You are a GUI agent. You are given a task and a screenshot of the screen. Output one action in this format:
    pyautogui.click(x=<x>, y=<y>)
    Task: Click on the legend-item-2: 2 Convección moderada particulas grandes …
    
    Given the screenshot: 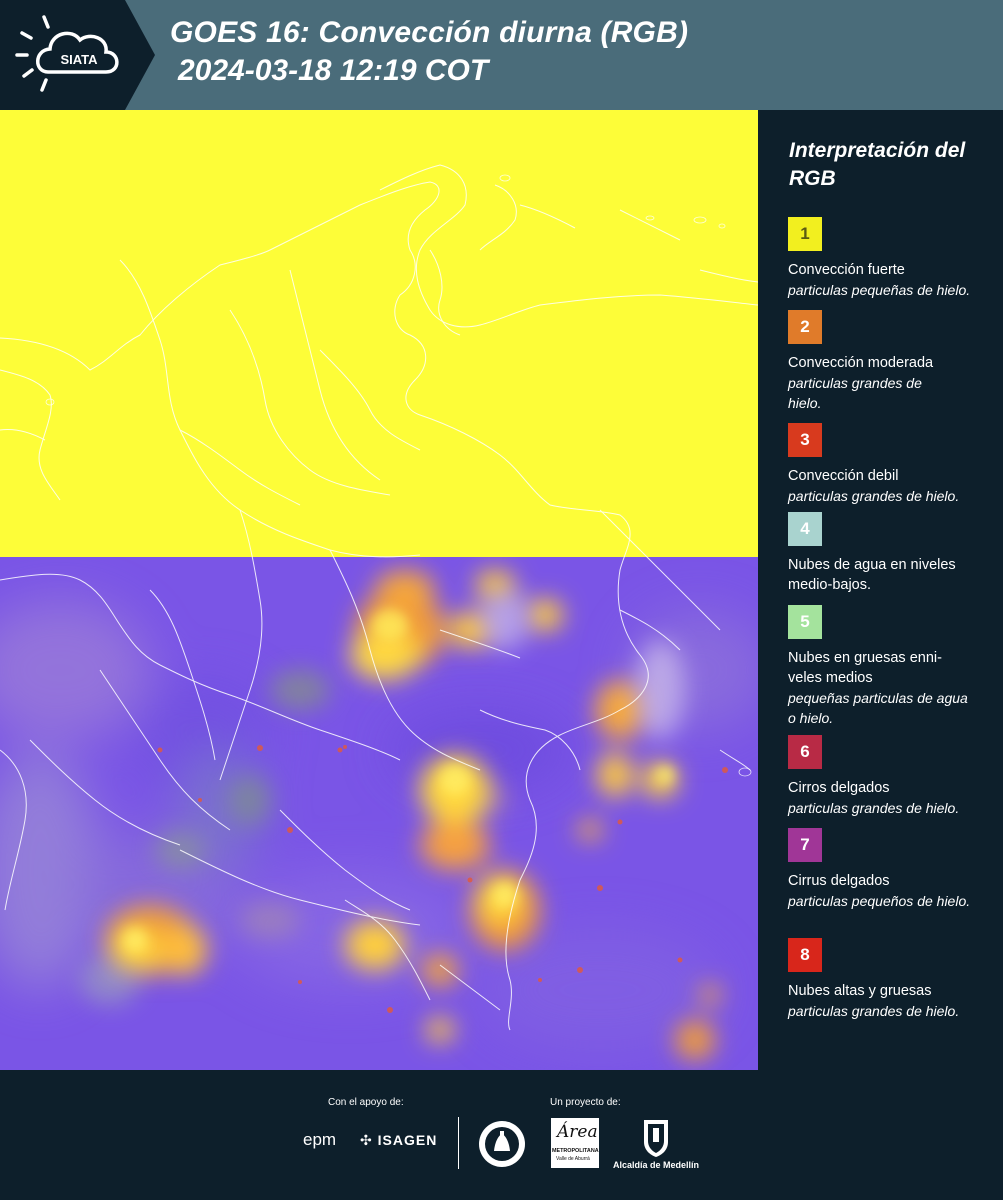 What is the action you would take?
    pyautogui.click(x=893, y=361)
    